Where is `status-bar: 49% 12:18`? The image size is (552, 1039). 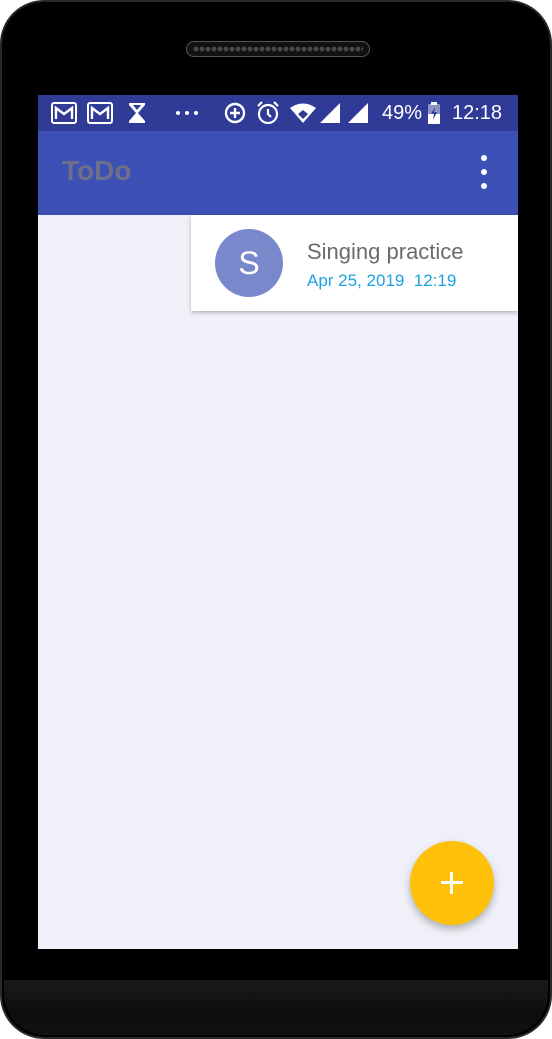 status-bar: 49% 12:18 is located at coordinates (278, 113).